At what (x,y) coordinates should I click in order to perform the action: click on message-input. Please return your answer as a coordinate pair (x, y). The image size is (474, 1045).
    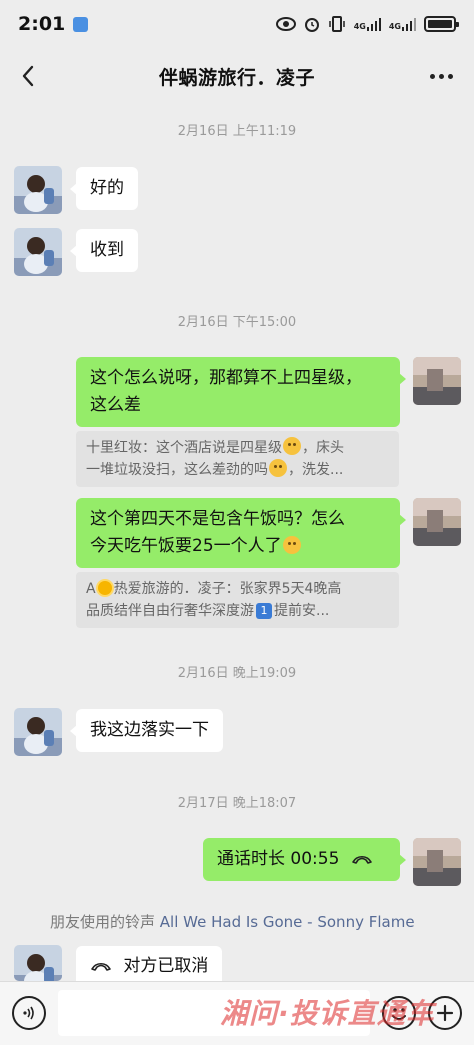
    Looking at the image, I should click on (214, 1013).